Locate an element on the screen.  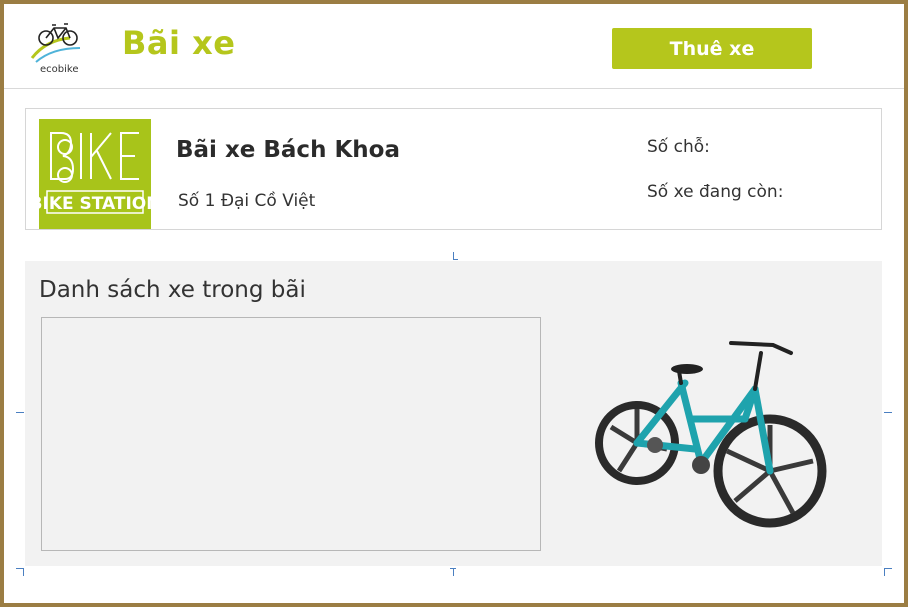
slots-label: Số chỗ: is located at coordinates (678, 147).